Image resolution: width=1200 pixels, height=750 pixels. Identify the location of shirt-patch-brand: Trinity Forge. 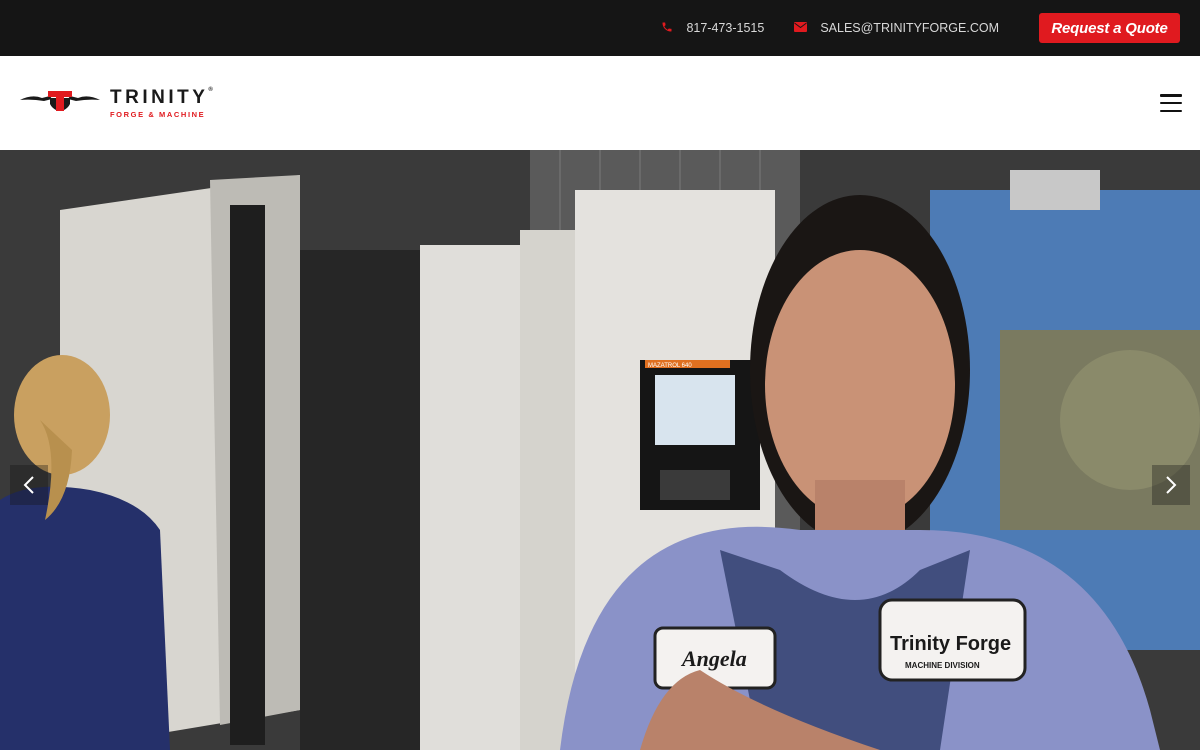
(950, 644).